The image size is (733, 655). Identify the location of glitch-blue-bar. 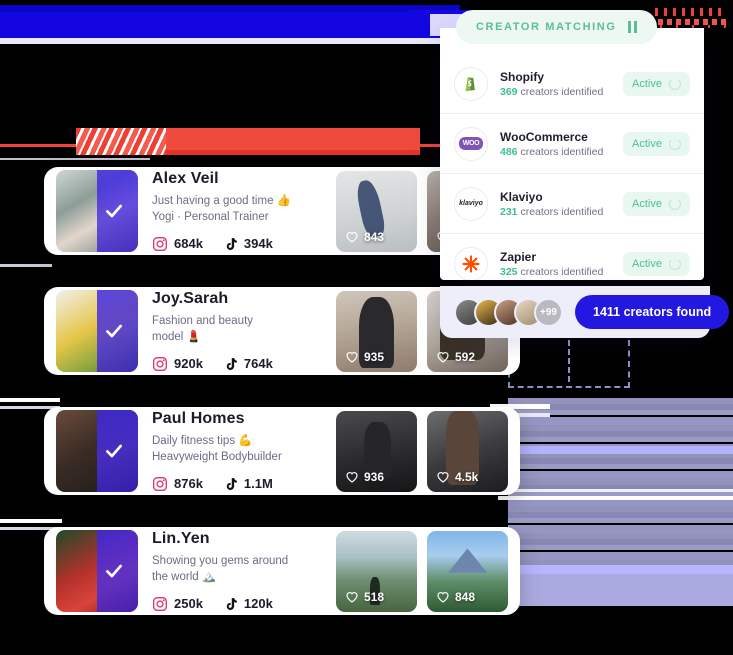
(237, 25).